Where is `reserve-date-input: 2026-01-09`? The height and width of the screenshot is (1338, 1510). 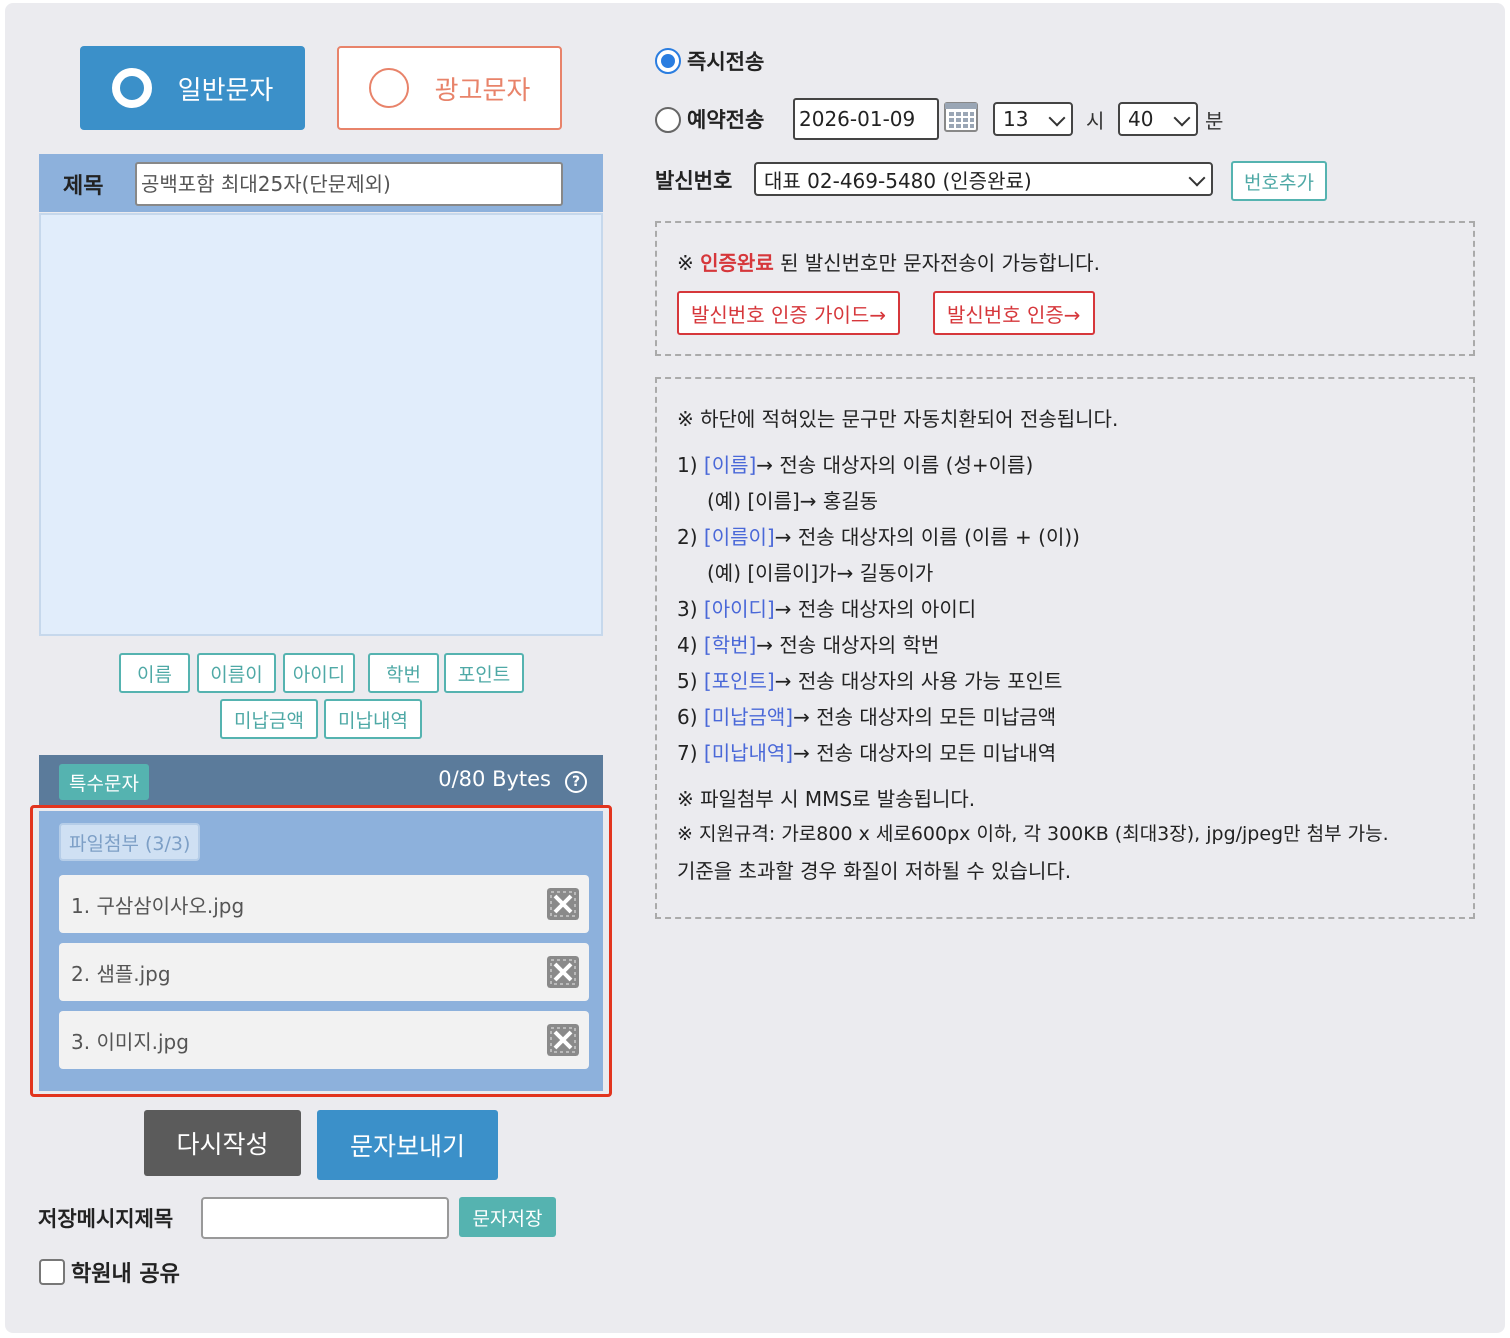
reserve-date-input: 2026-01-09 is located at coordinates (866, 119).